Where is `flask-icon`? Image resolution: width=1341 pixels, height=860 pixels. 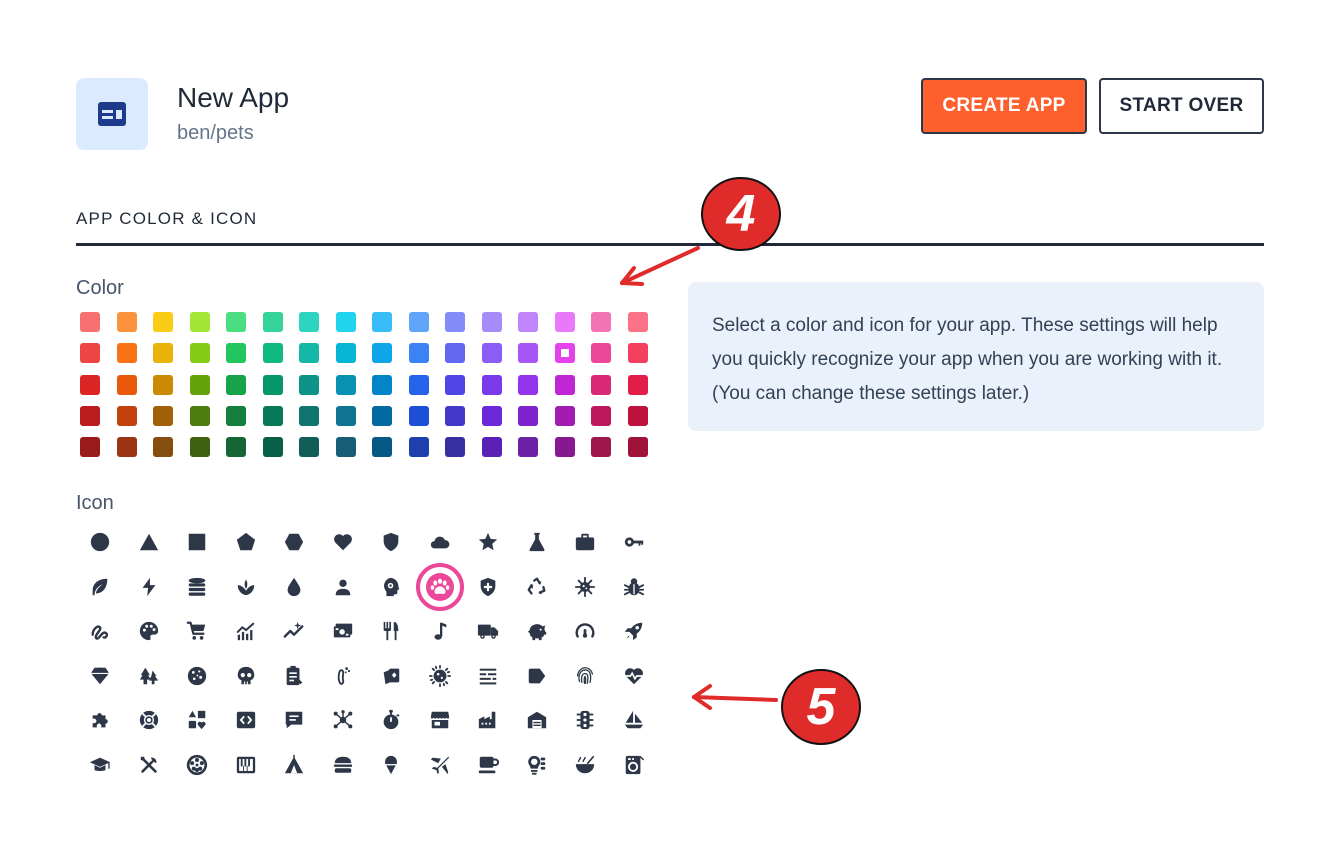
flask-icon is located at coordinates (537, 542).